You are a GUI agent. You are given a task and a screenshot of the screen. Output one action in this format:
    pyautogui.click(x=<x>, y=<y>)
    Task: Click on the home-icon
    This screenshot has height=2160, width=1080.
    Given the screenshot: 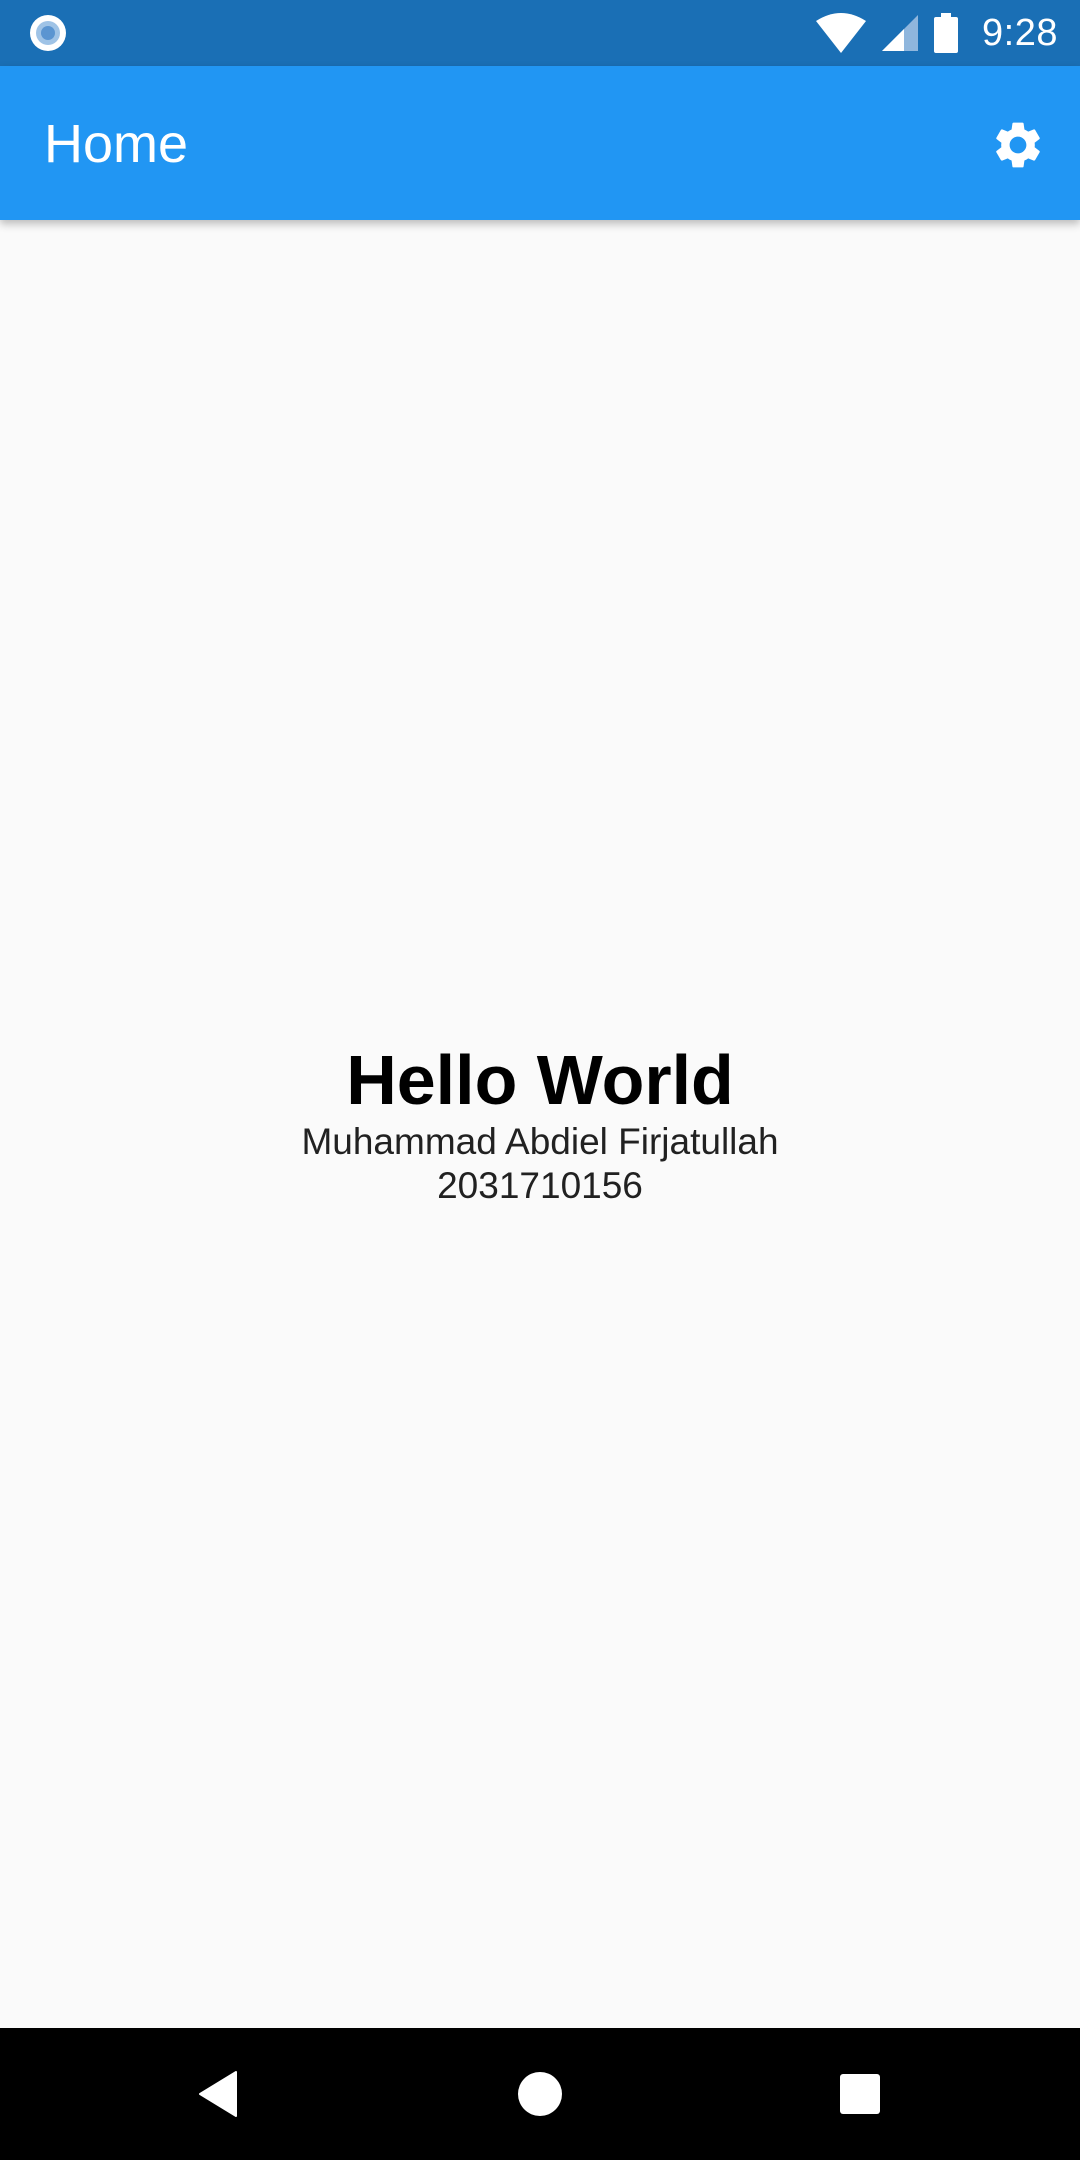 What is the action you would take?
    pyautogui.click(x=540, y=2094)
    